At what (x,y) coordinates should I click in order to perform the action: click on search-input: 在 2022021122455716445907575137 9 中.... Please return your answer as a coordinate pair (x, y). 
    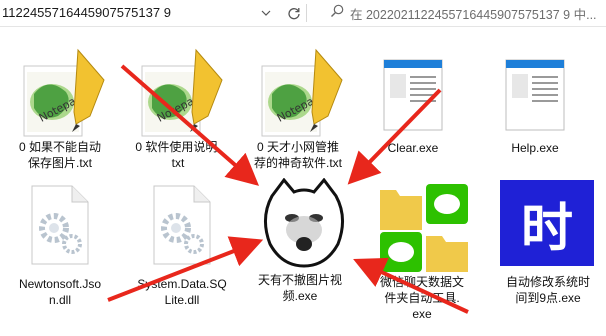
    Looking at the image, I should click on (473, 13).